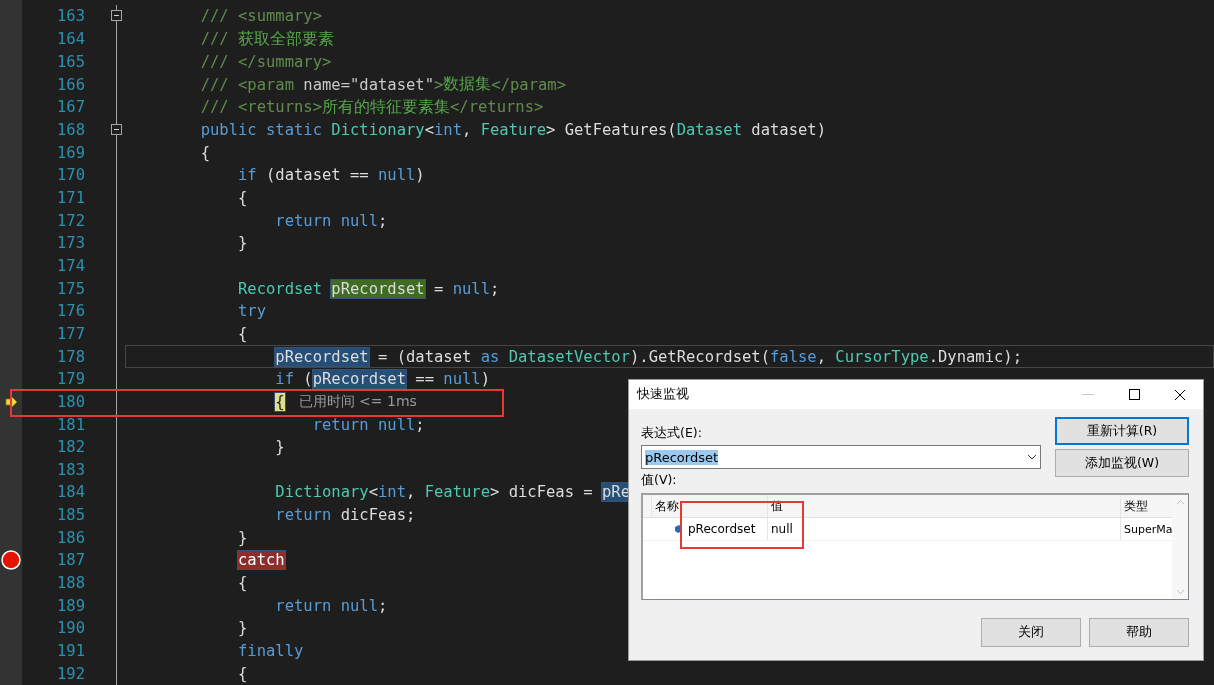 The height and width of the screenshot is (685, 1214). What do you see at coordinates (513, 130) in the screenshot?
I see `type-name: Feature` at bounding box center [513, 130].